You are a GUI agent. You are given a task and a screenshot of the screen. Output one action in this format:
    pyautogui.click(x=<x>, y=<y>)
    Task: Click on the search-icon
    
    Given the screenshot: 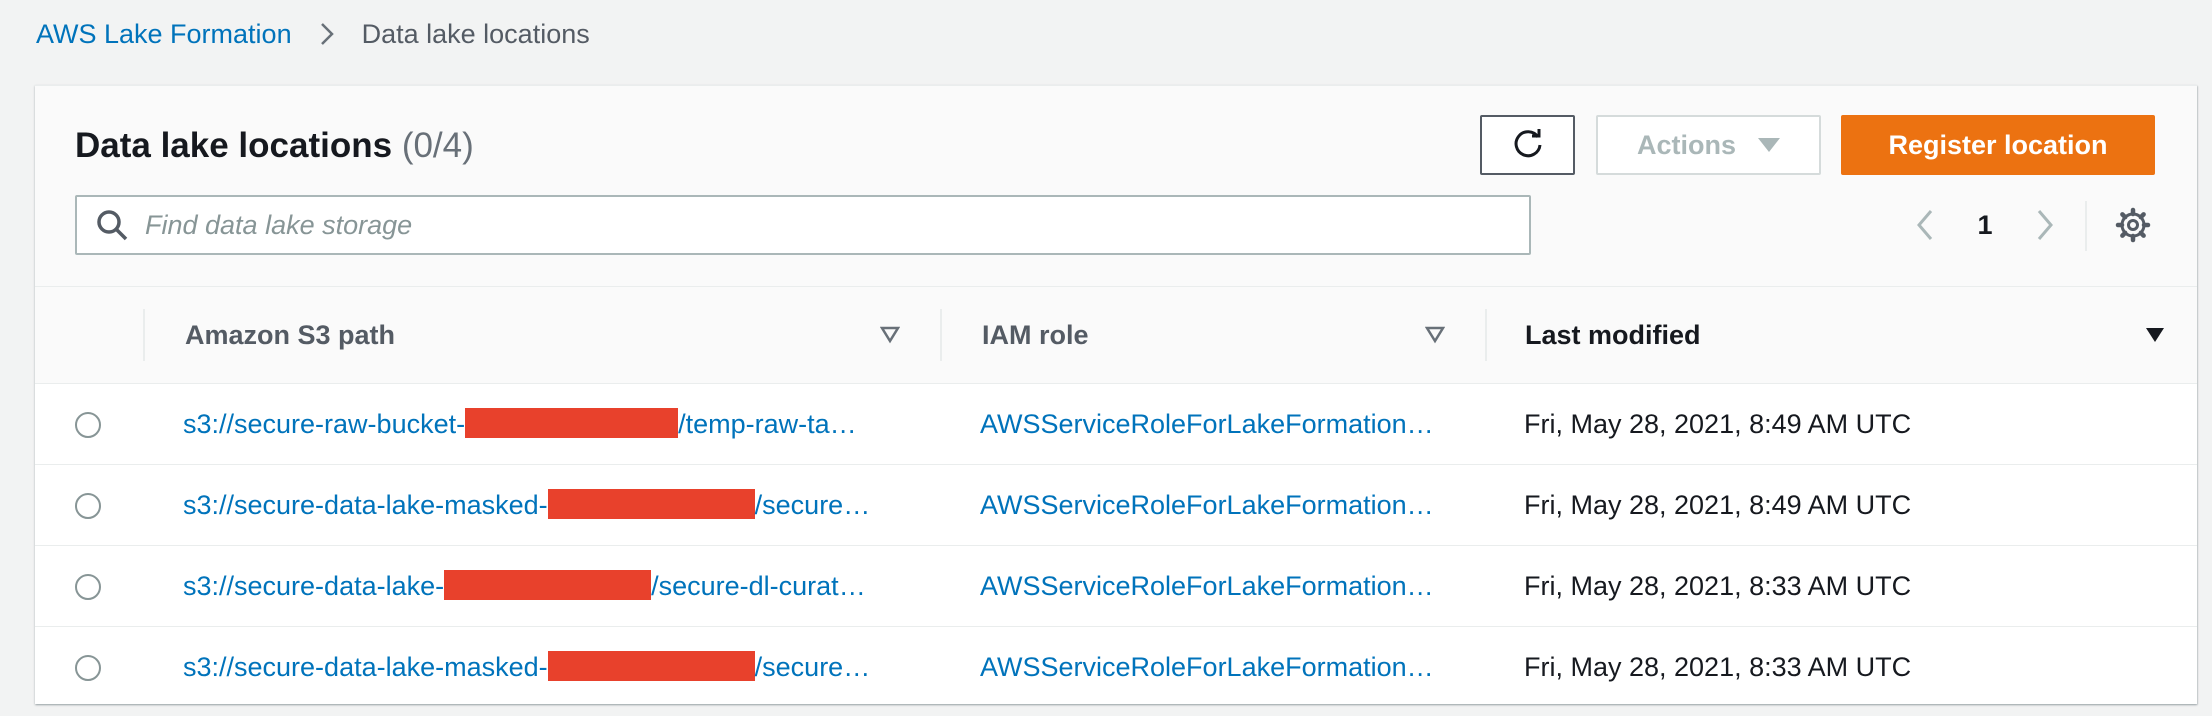 What is the action you would take?
    pyautogui.click(x=112, y=225)
    